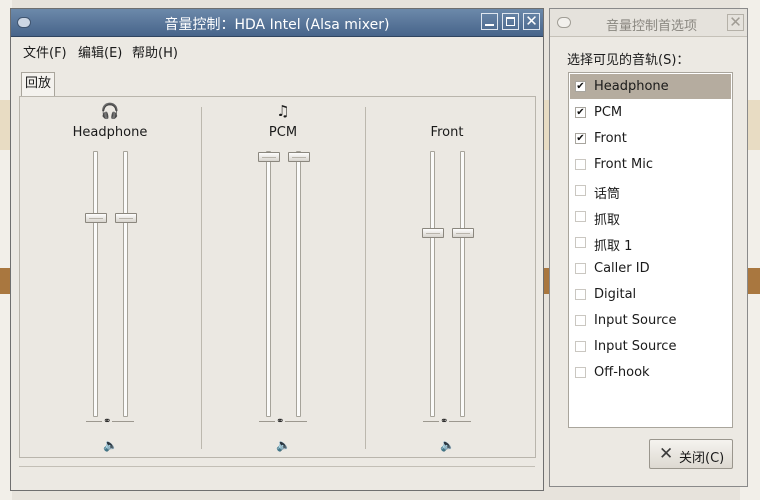 This screenshot has height=500, width=760. I want to click on list-item: Front Mic, so click(650, 164).